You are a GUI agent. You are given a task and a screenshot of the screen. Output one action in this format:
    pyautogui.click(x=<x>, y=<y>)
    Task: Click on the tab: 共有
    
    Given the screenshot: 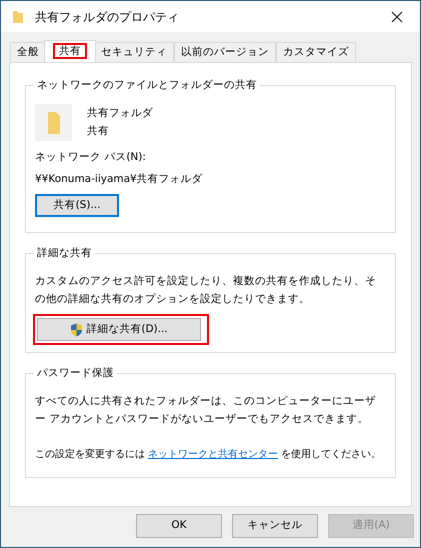 What is the action you would take?
    pyautogui.click(x=70, y=51)
    